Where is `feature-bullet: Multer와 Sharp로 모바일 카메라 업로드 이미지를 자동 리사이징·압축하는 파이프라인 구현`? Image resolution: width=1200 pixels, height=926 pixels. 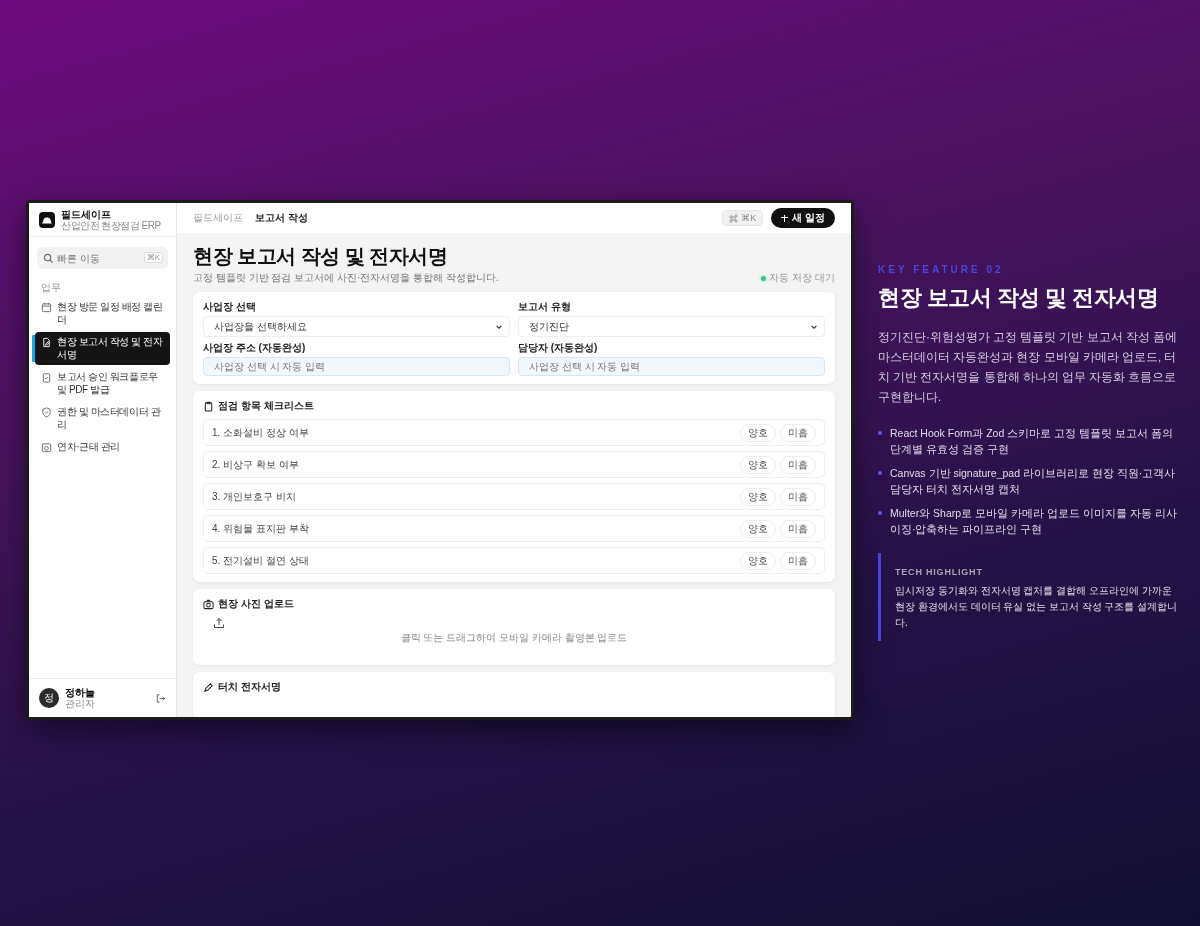
feature-bullet: Multer와 Sharp로 모바일 카메라 업로드 이미지를 자동 리사이징·압축하는 파이프라인 구현 is located at coordinates (1034, 521).